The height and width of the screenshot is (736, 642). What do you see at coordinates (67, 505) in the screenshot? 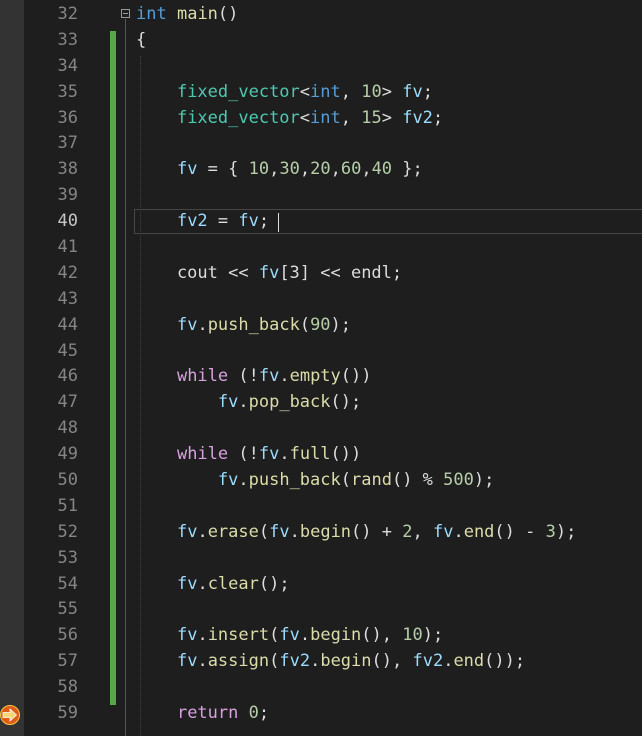
I see `line-number: 51` at bounding box center [67, 505].